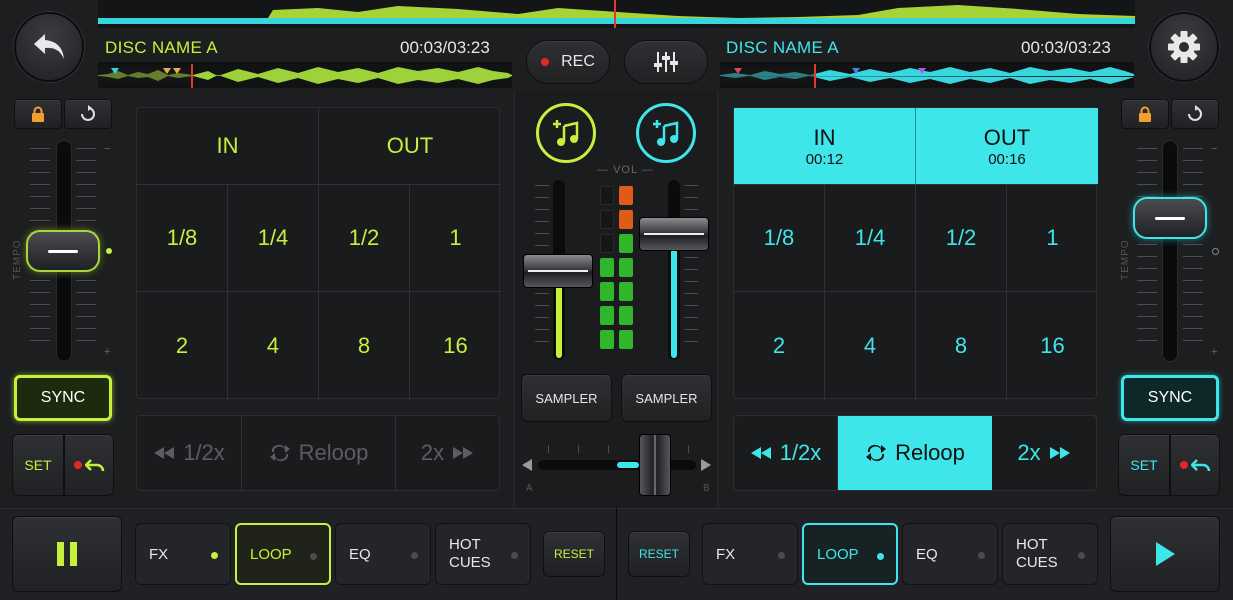 Image resolution: width=1233 pixels, height=600 pixels. Describe the element at coordinates (77, 465) in the screenshot. I see `left-cue-dot-icon` at that location.